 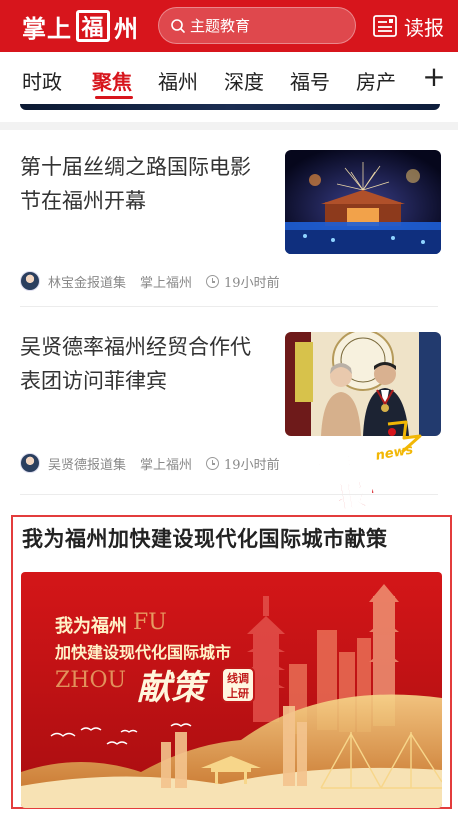 I want to click on search-icon, so click(x=178, y=25).